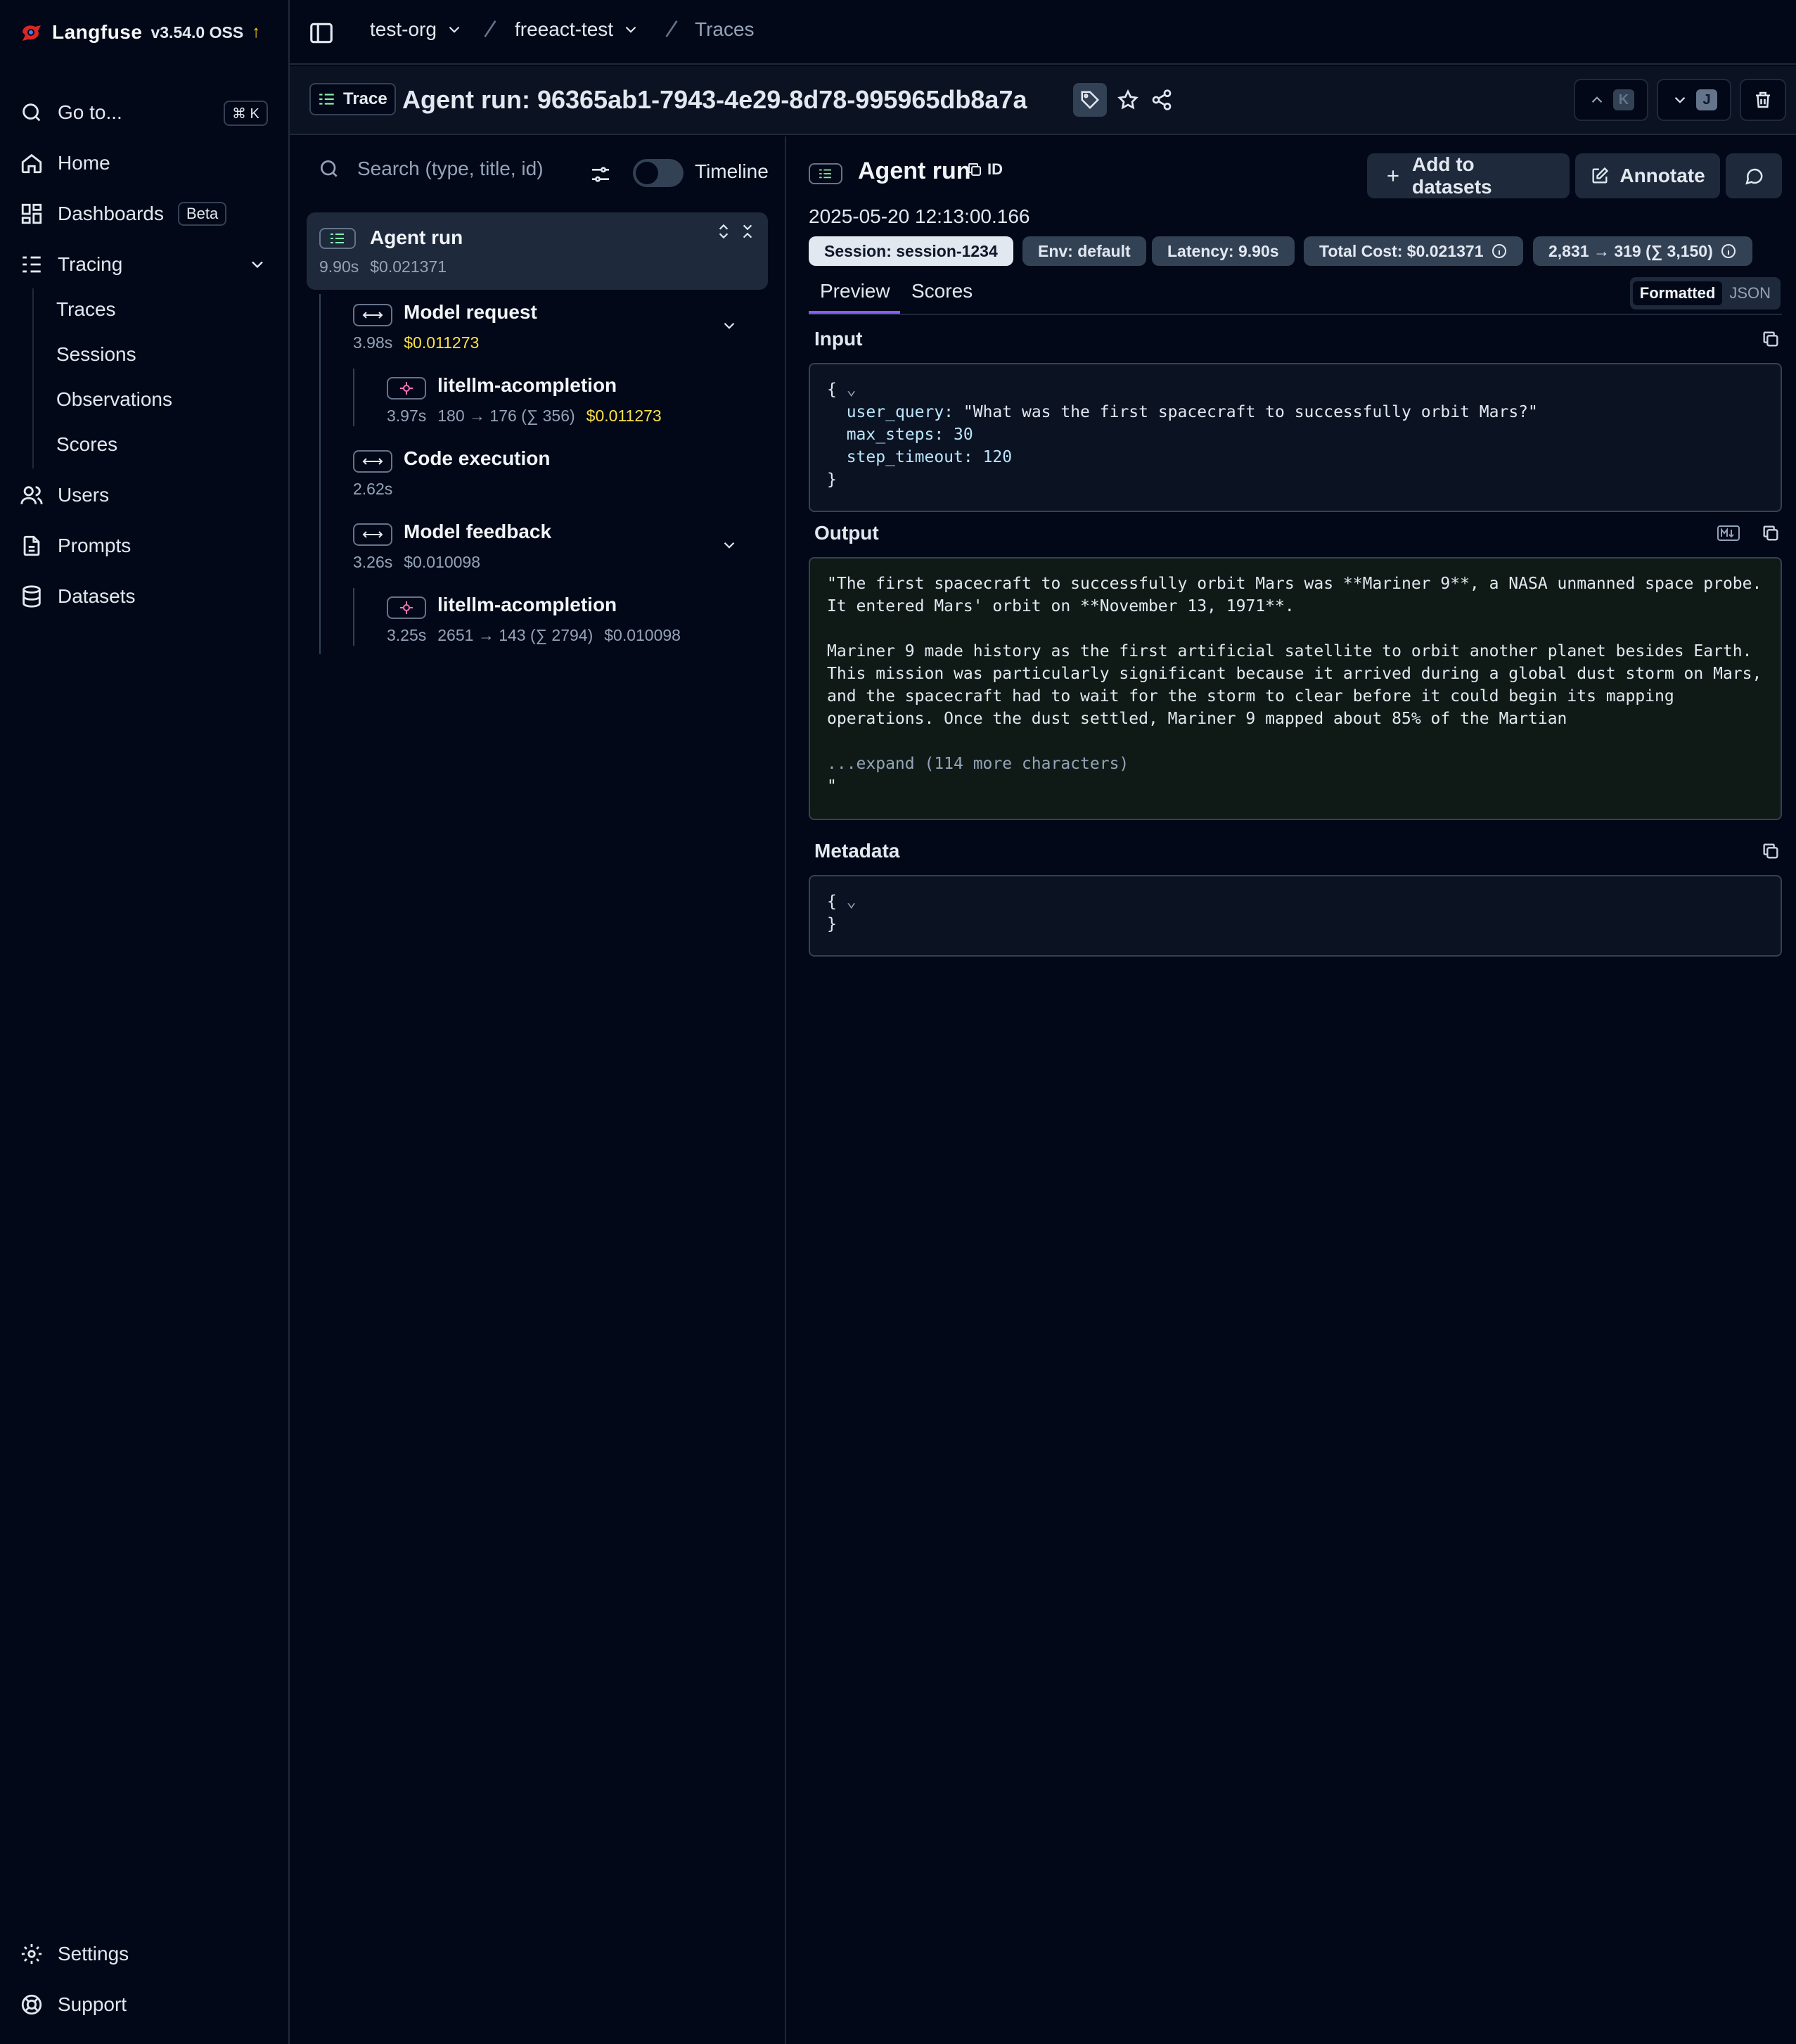  I want to click on sidebar-item-scores: Scores, so click(86, 444).